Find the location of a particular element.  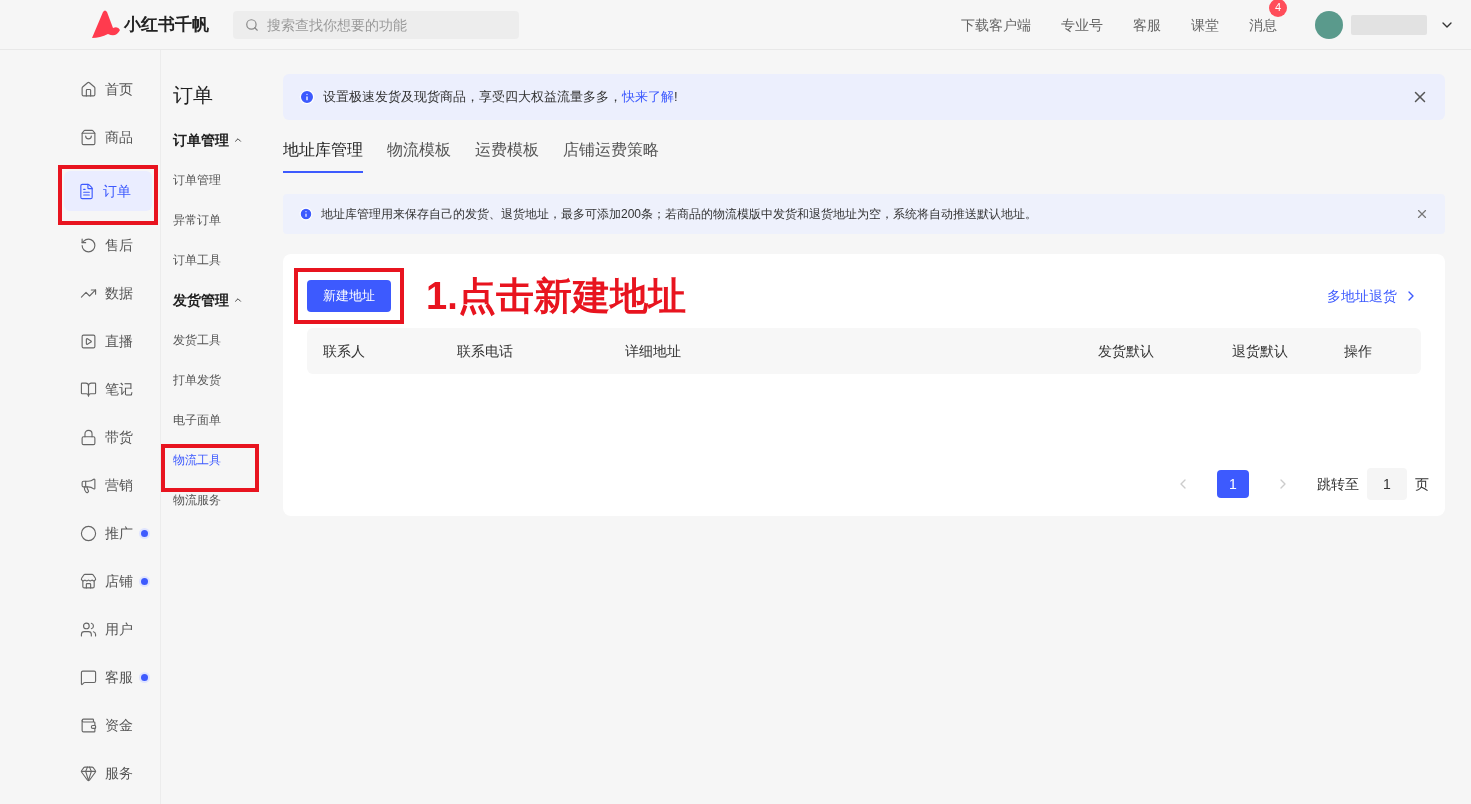

menu-group-header: 发货管理 is located at coordinates (222, 300).